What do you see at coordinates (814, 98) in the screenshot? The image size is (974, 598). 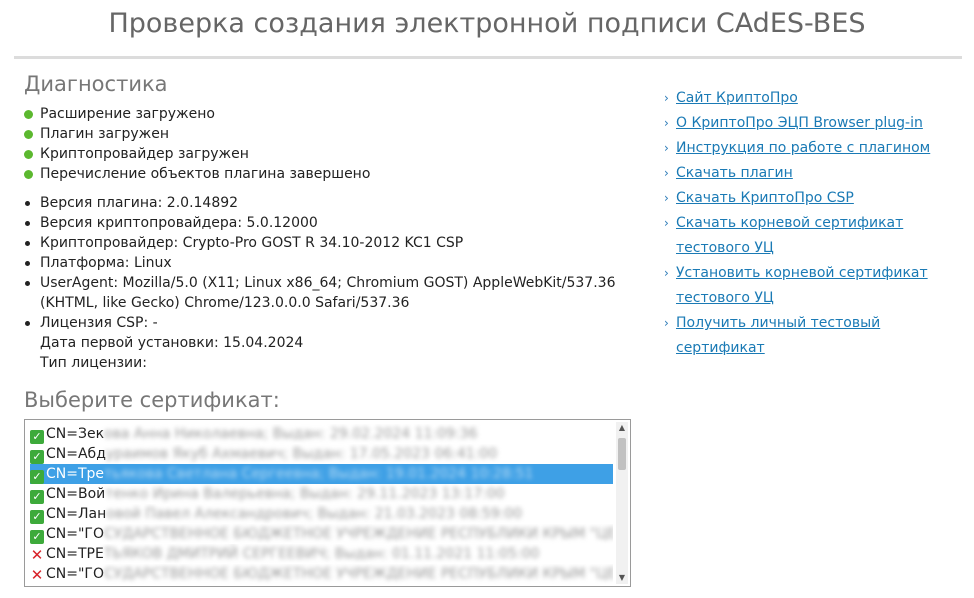 I see `link-item: › Сайт КриптоПро` at bounding box center [814, 98].